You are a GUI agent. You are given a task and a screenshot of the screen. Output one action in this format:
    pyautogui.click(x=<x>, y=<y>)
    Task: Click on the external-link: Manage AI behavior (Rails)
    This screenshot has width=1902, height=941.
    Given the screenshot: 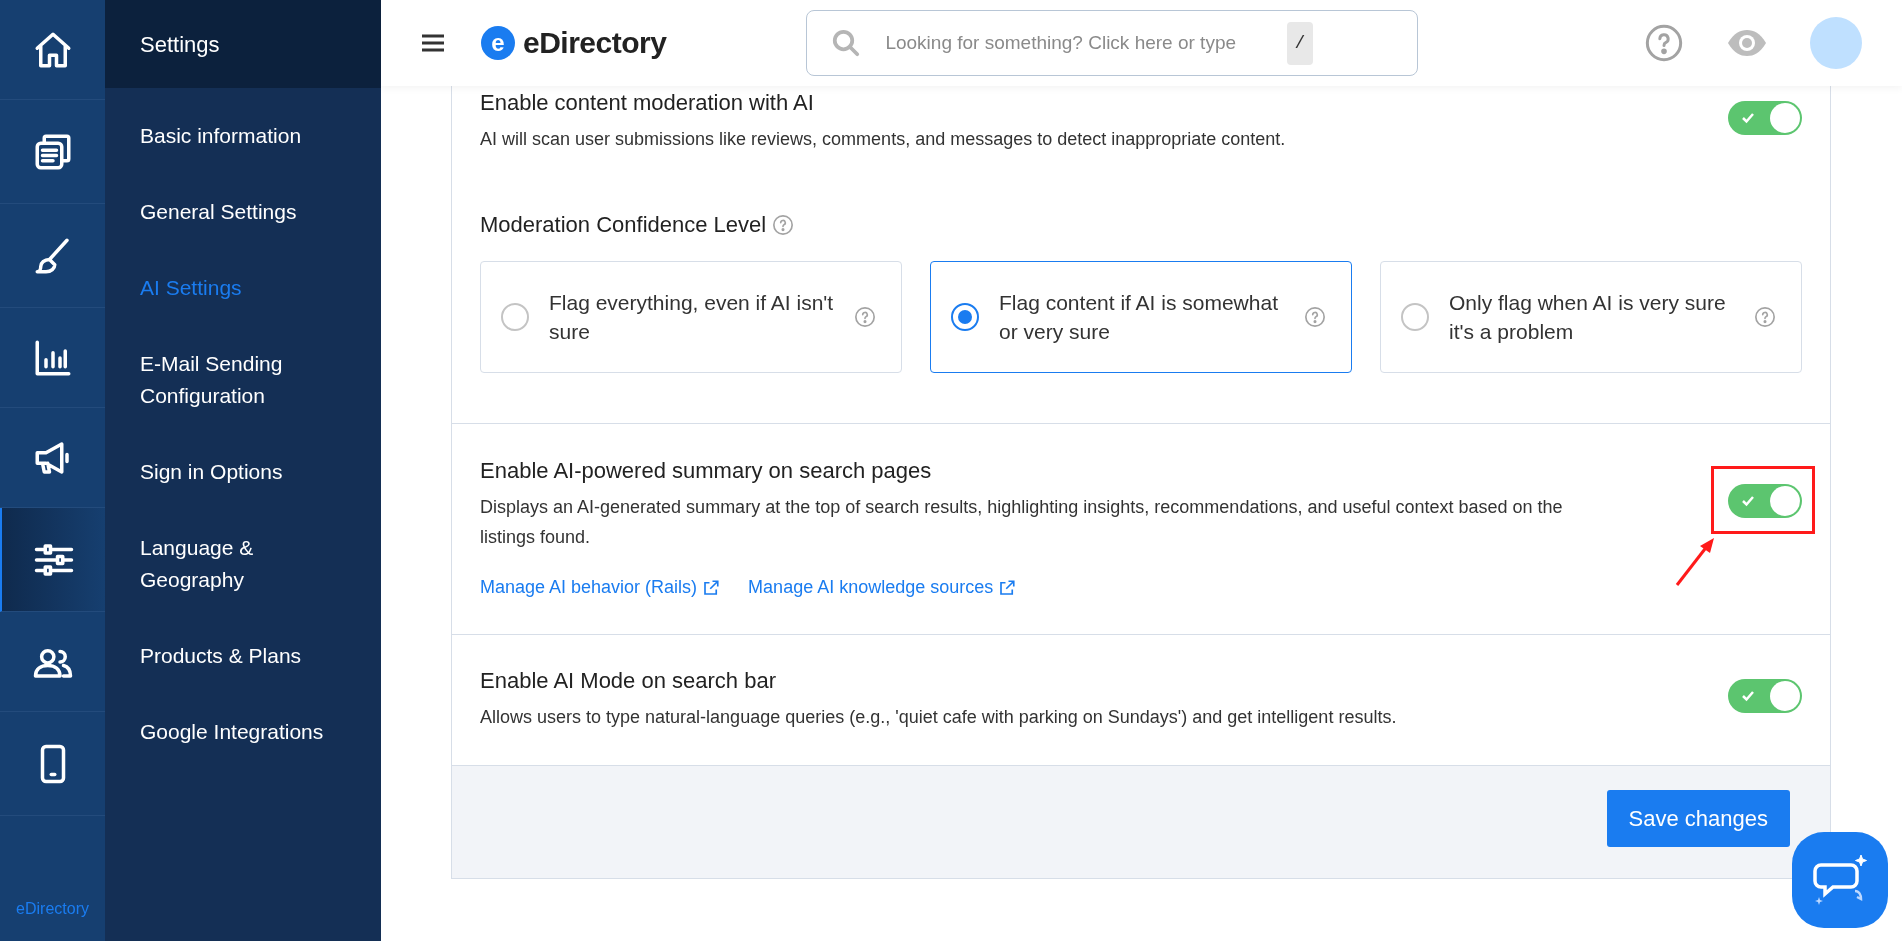 What is the action you would take?
    pyautogui.click(x=600, y=587)
    